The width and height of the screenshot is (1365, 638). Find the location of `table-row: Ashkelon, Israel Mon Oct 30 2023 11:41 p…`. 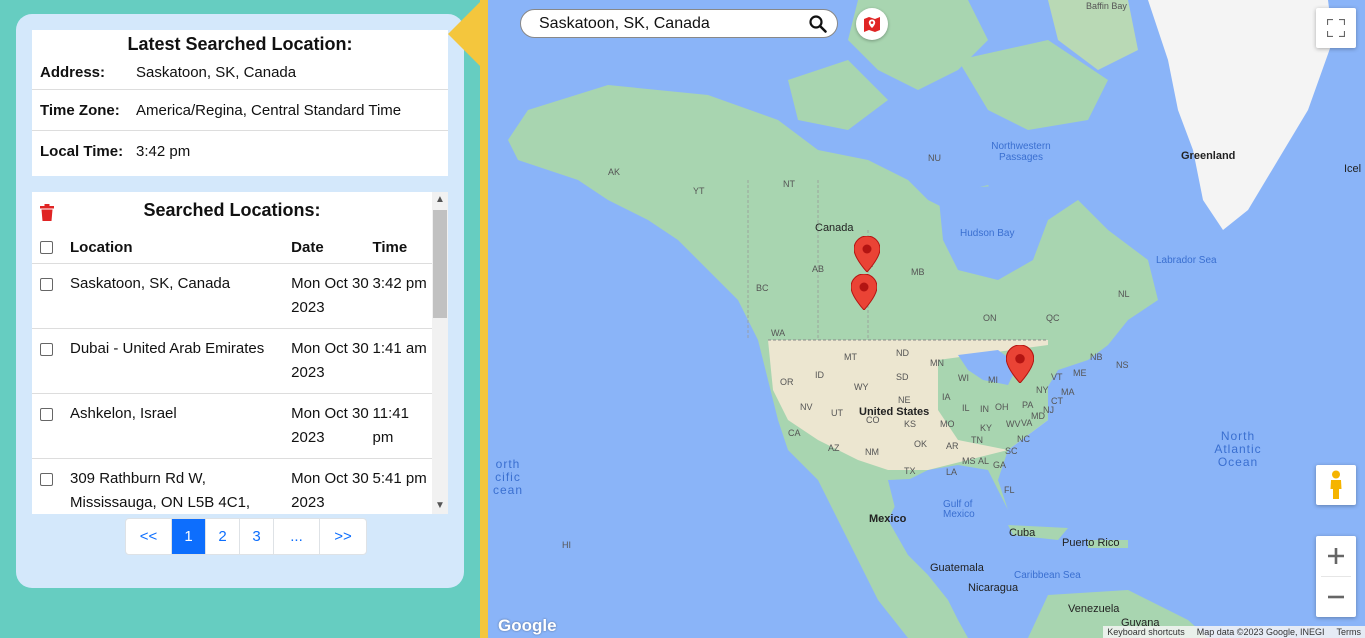

table-row: Ashkelon, Israel Mon Oct 30 2023 11:41 p… is located at coordinates (232, 426).